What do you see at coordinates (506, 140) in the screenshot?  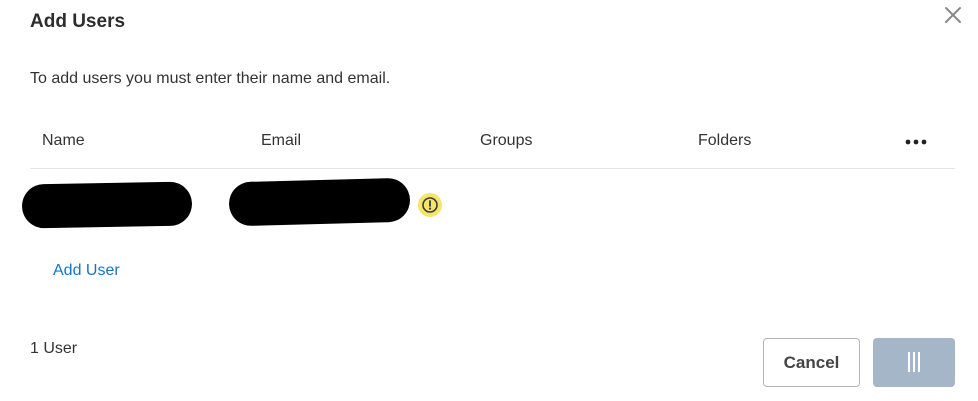 I see `column-header-groups: Groups` at bounding box center [506, 140].